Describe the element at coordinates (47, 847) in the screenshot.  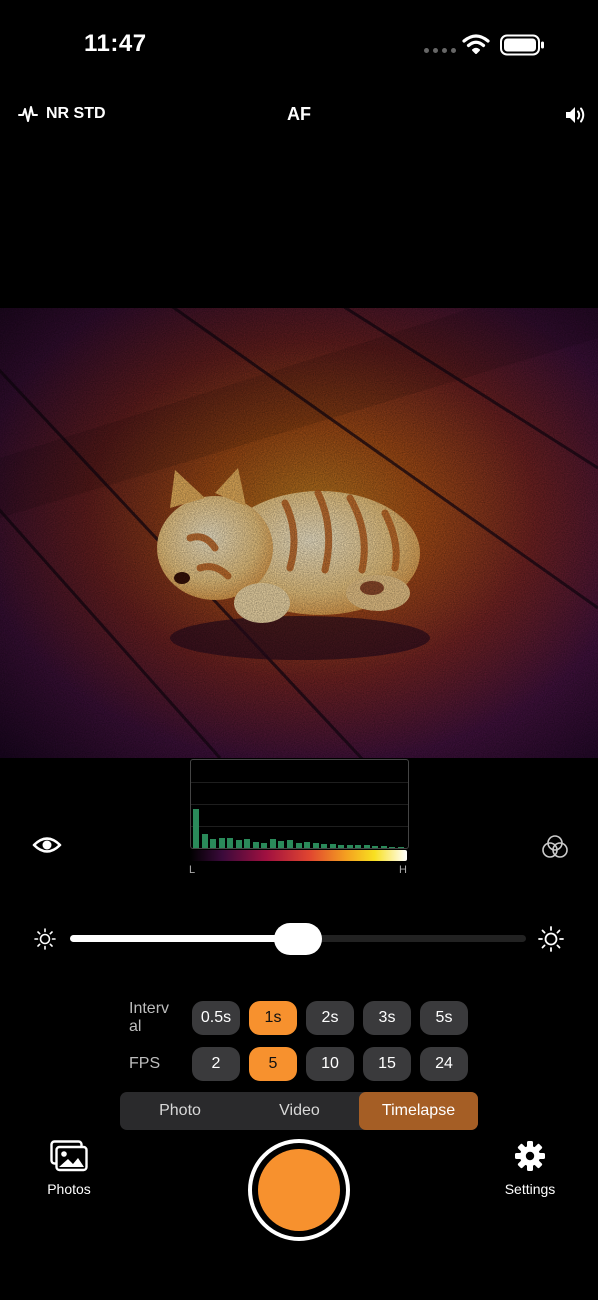
I see `eye-icon` at that location.